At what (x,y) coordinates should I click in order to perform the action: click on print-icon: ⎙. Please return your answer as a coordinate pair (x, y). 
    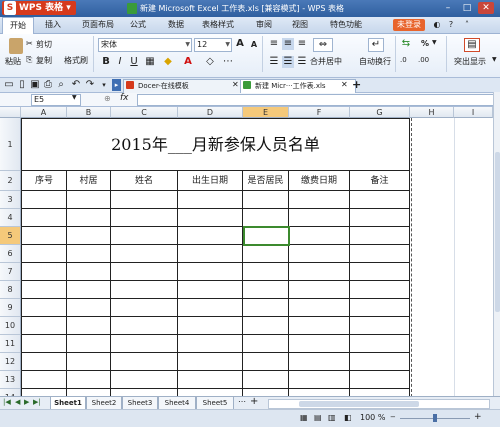
    Looking at the image, I should click on (48, 85).